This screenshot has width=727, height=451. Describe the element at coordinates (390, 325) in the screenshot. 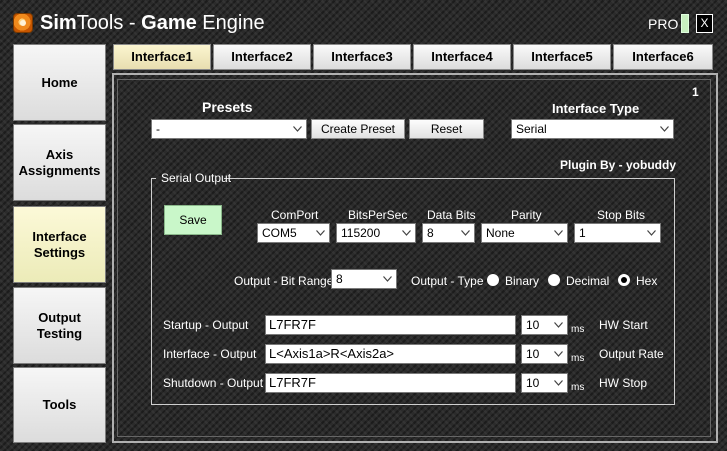

I see `startup-output-input: L7FR7F` at that location.